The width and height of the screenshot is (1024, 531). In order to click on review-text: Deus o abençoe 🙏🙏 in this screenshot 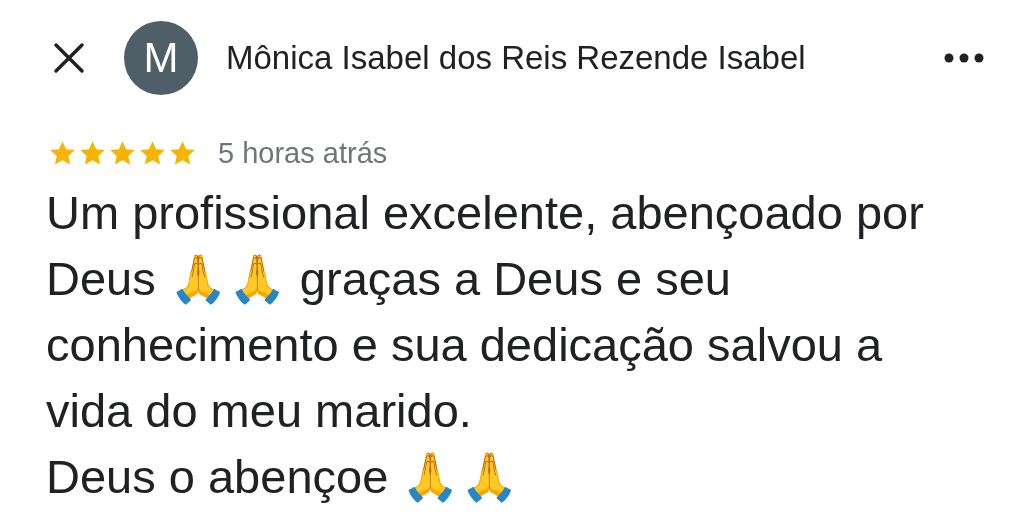, I will do `click(283, 476)`.